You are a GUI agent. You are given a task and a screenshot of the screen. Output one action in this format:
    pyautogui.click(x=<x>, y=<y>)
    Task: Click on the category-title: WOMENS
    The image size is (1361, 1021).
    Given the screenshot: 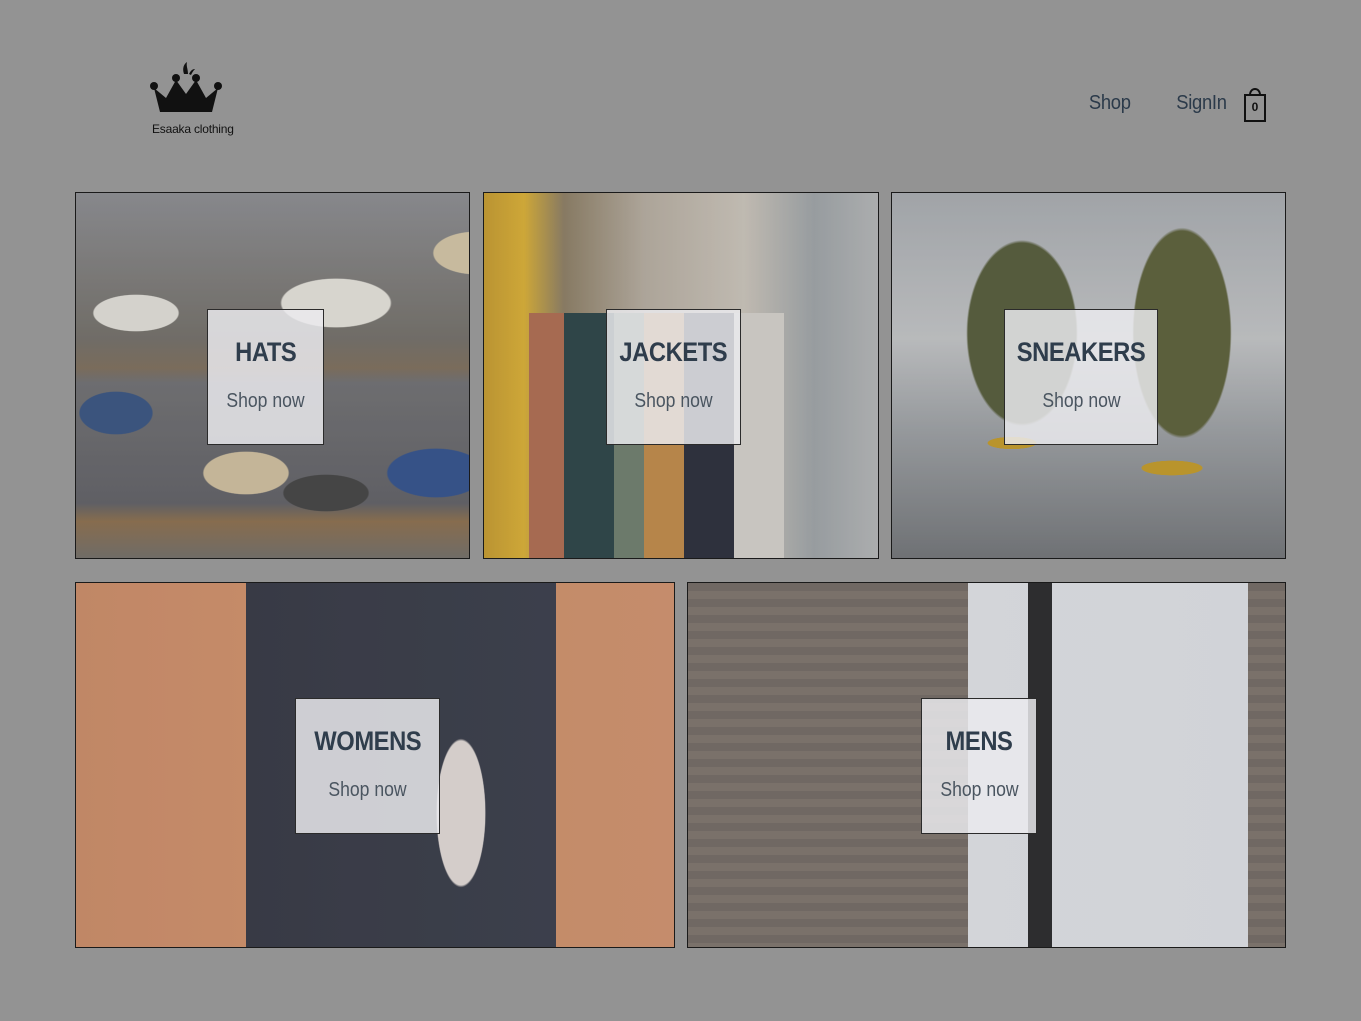 What is the action you would take?
    pyautogui.click(x=367, y=741)
    